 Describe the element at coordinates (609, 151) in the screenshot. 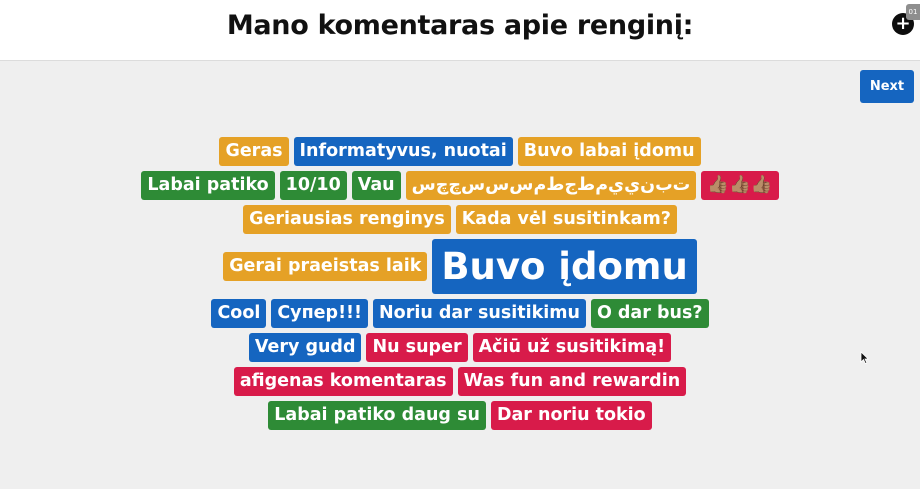

I see `word-cloud-item: Buvo labai įdomu` at that location.